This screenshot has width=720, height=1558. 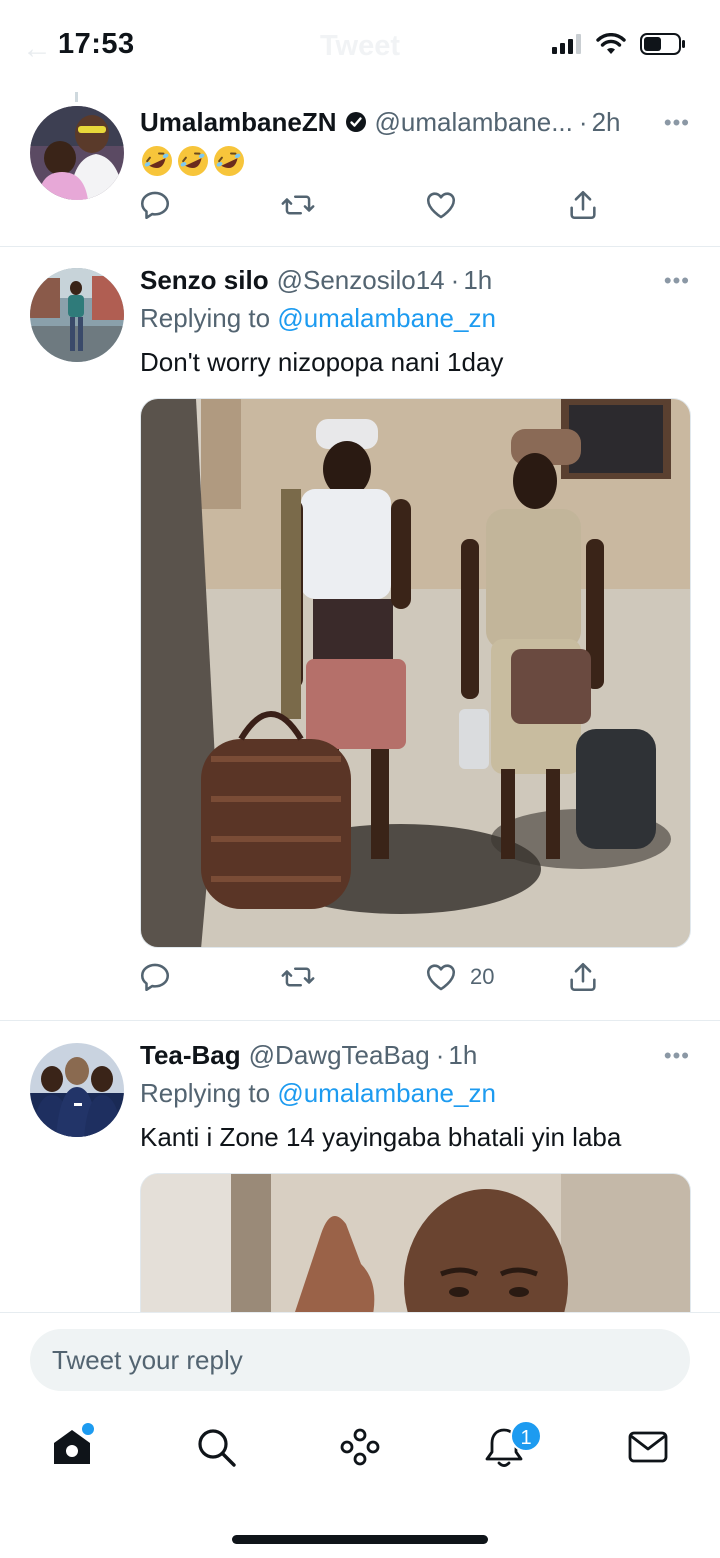 What do you see at coordinates (355, 122) in the screenshot?
I see `verified-badge-icon` at bounding box center [355, 122].